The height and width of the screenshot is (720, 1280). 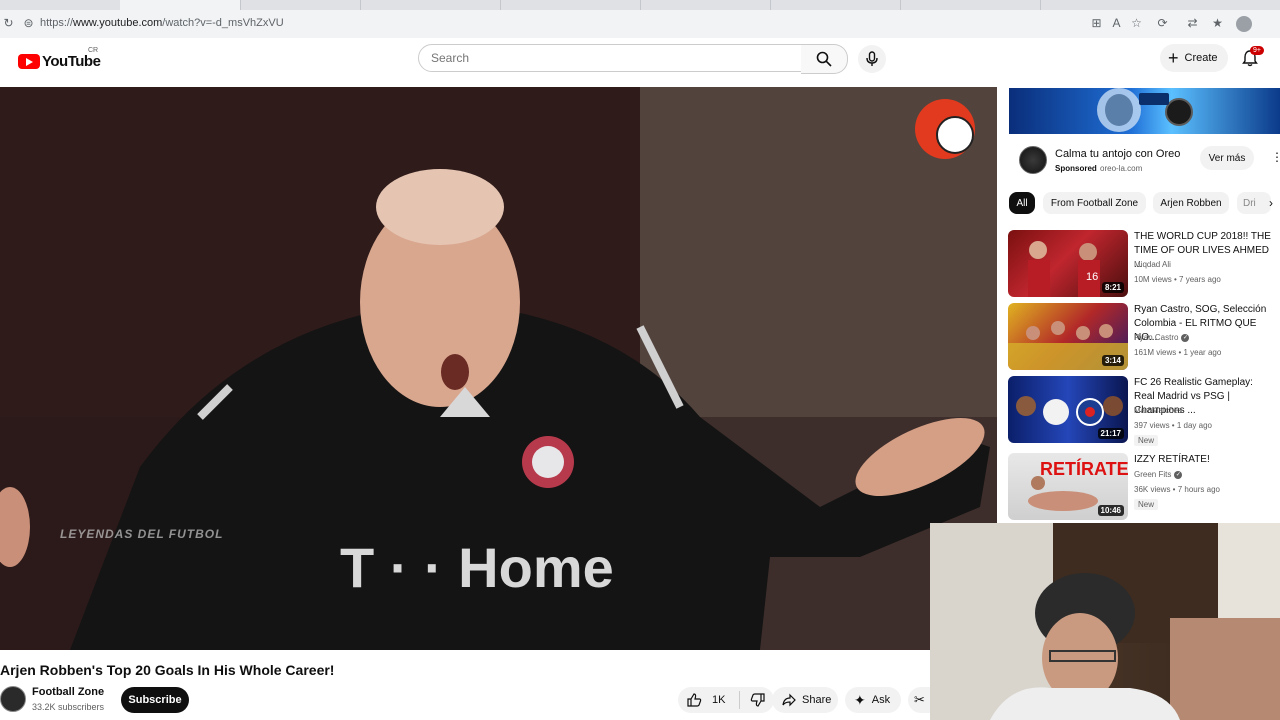 I want to click on ad-cta-button: Ver más, so click(x=1227, y=158).